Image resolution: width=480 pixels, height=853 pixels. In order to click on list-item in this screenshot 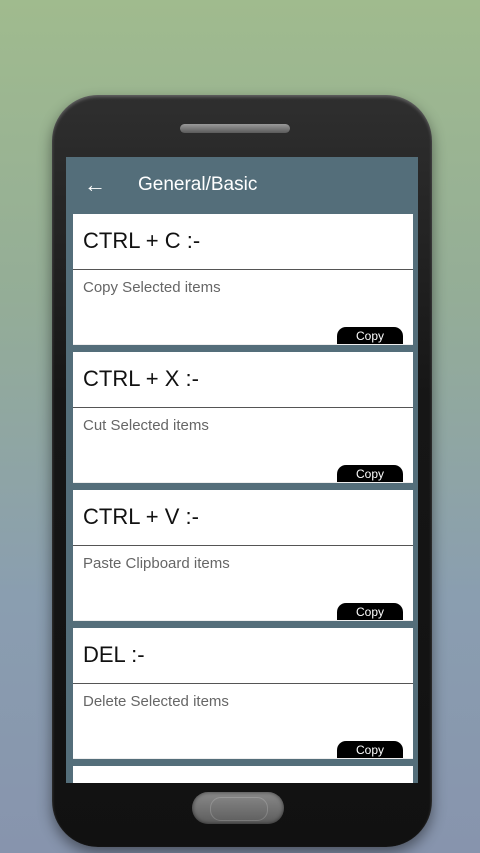, I will do `click(243, 774)`.